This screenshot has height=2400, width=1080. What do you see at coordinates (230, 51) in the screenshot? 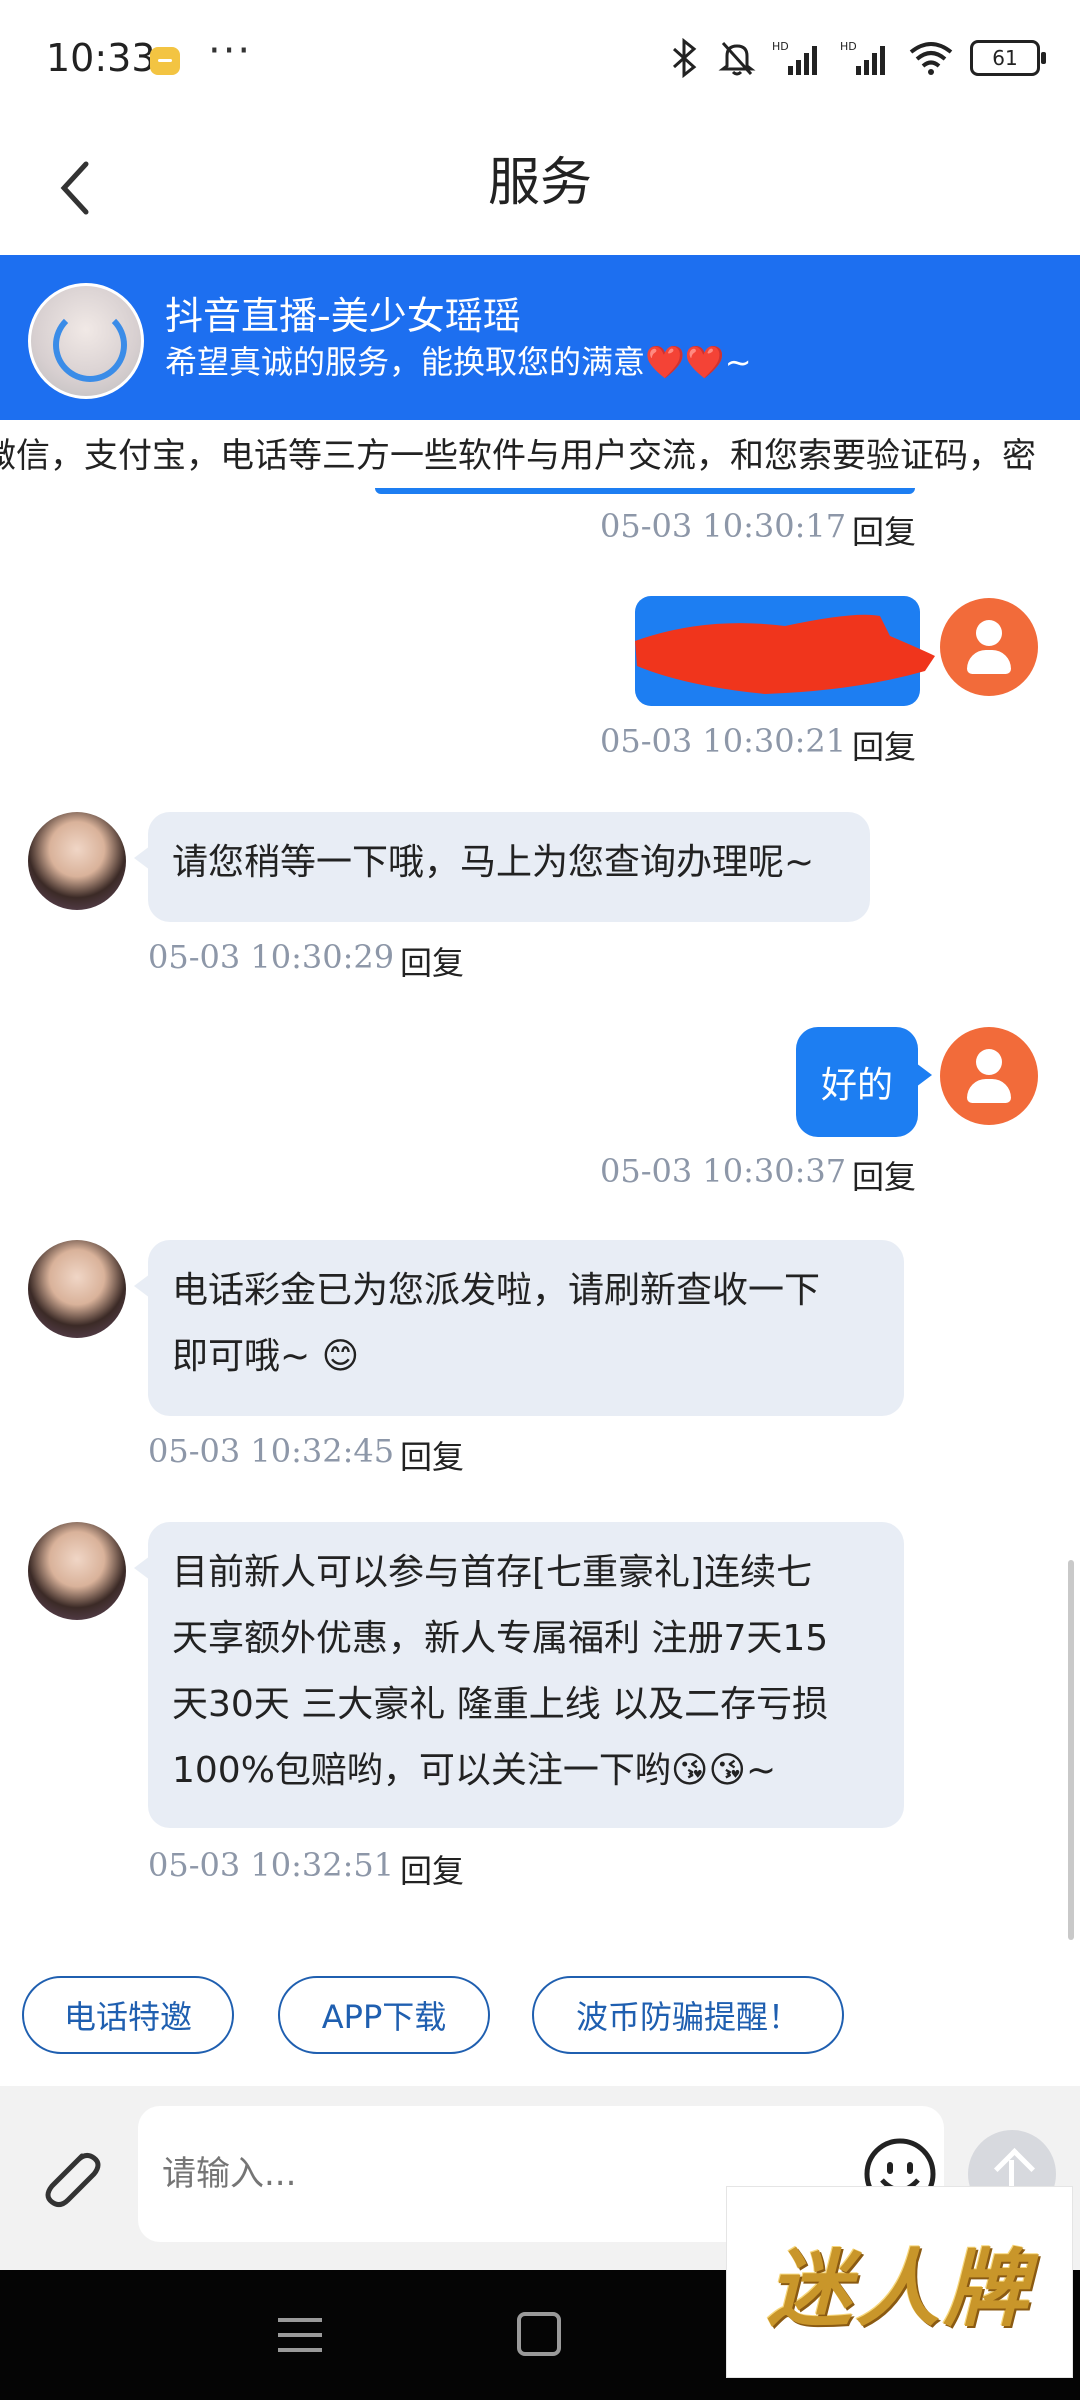
I see `more-notifications-icon: ···` at bounding box center [230, 51].